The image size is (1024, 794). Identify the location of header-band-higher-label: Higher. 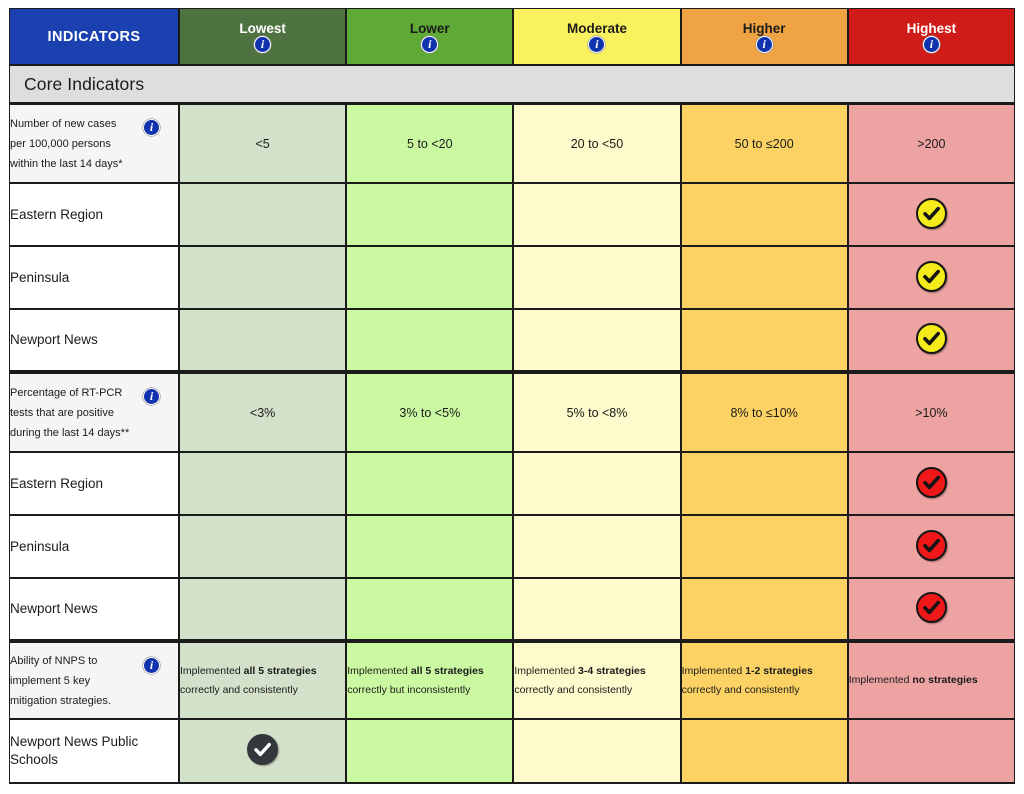
(764, 28).